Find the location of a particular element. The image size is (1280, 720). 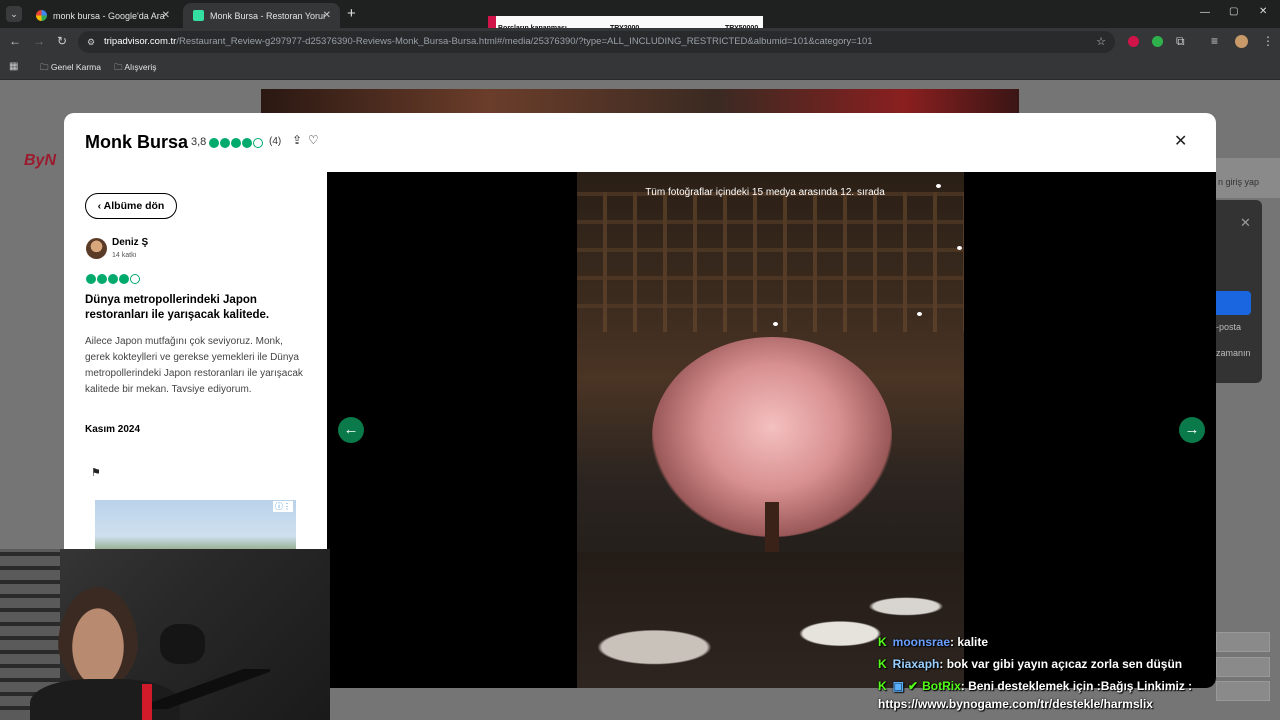

bookmark-folder-alisveris: 🗀 Alışveriş is located at coordinates (135, 69).